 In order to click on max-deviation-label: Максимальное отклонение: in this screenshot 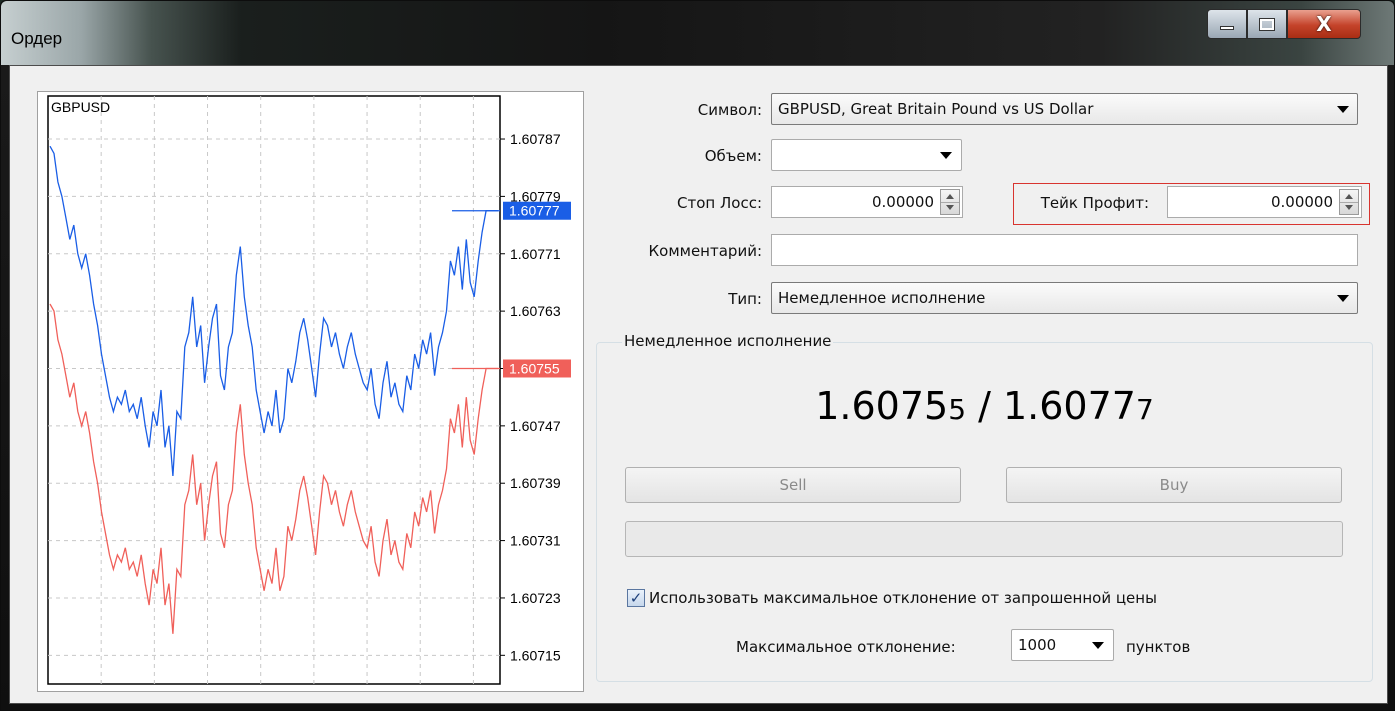, I will do `click(846, 647)`.